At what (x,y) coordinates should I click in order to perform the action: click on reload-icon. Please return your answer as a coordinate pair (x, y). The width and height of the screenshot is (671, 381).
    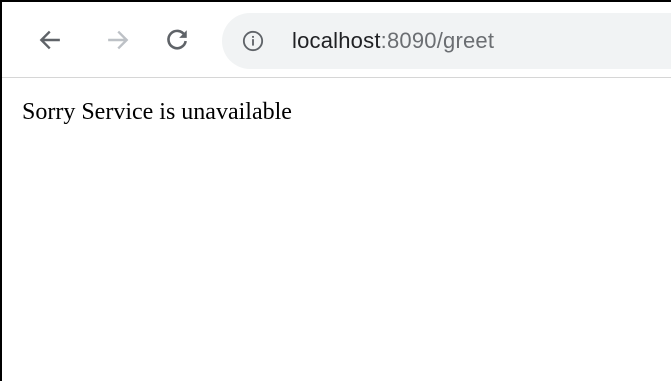
    Looking at the image, I should click on (177, 39).